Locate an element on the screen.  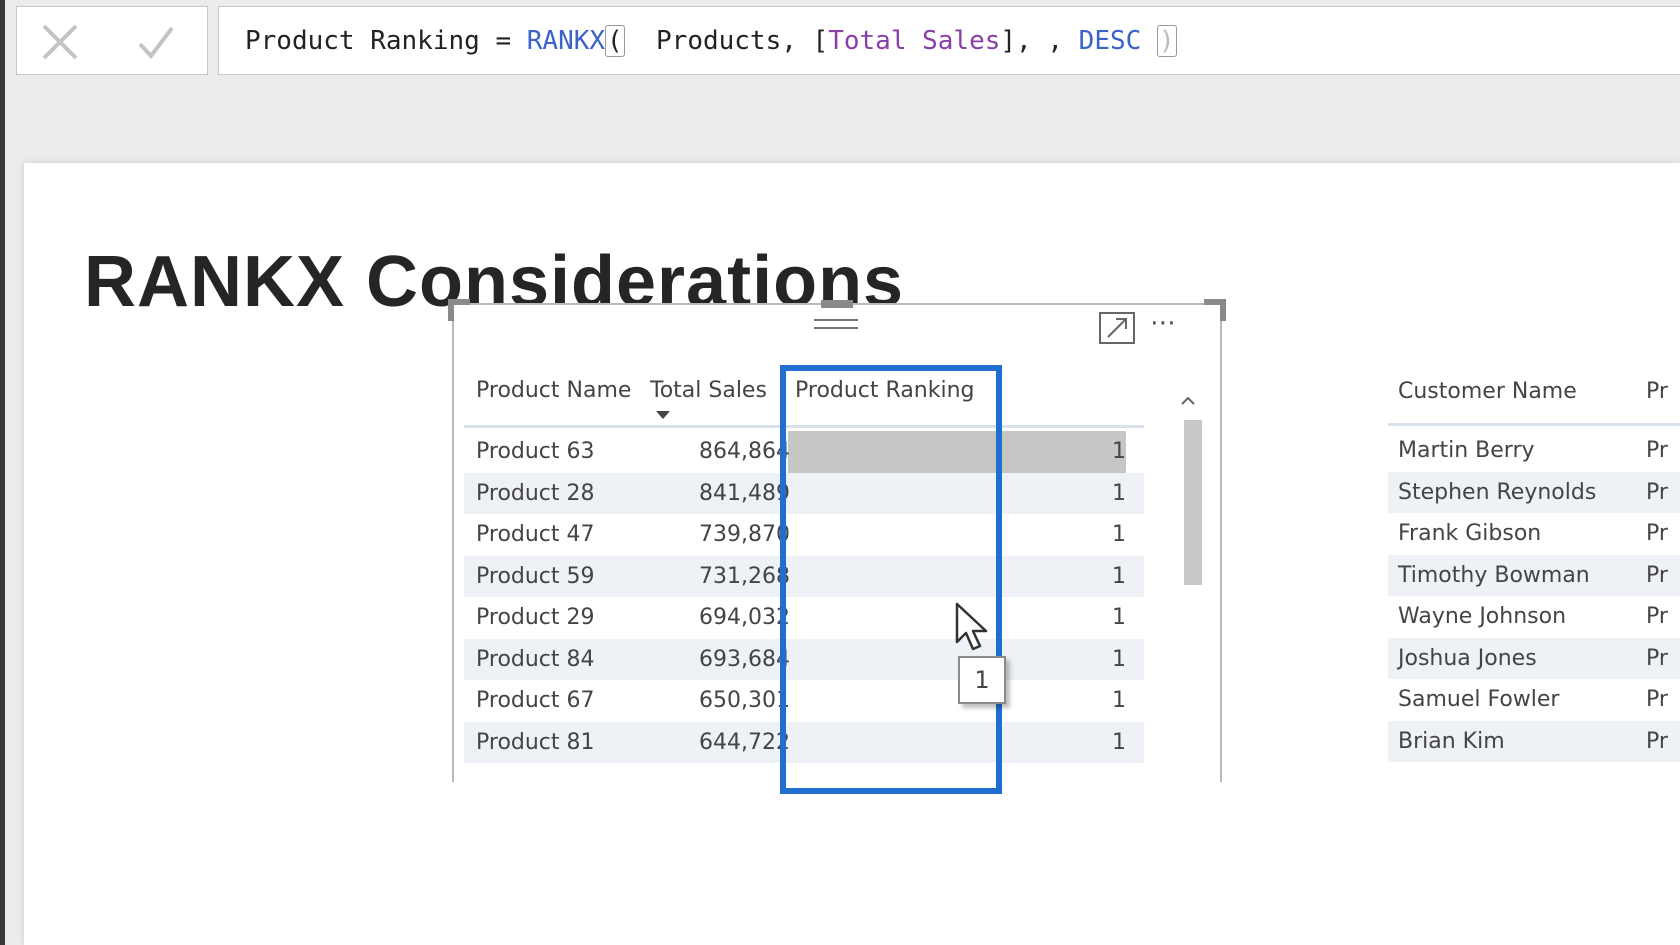
table-row: Product 28 841,489 1 is located at coordinates (804, 493).